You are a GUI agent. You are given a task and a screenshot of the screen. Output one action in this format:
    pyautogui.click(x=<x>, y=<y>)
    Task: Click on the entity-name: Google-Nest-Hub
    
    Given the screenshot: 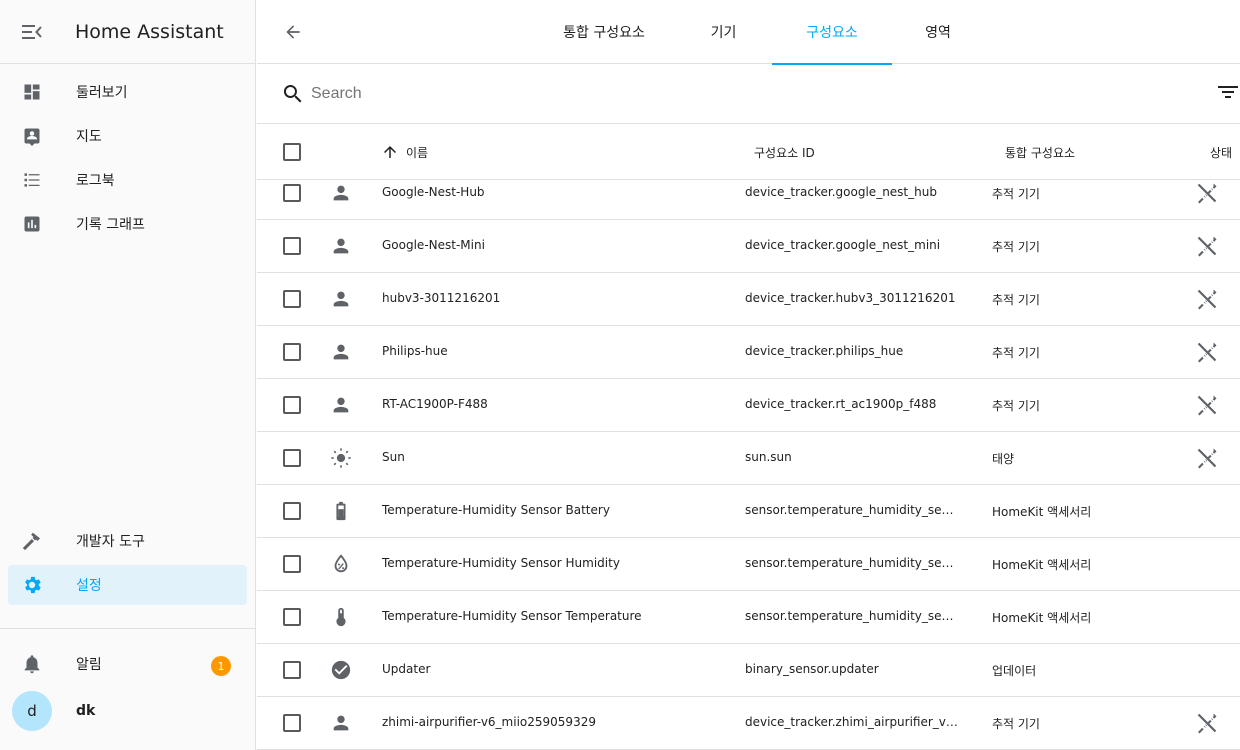 What is the action you would take?
    pyautogui.click(x=433, y=192)
    